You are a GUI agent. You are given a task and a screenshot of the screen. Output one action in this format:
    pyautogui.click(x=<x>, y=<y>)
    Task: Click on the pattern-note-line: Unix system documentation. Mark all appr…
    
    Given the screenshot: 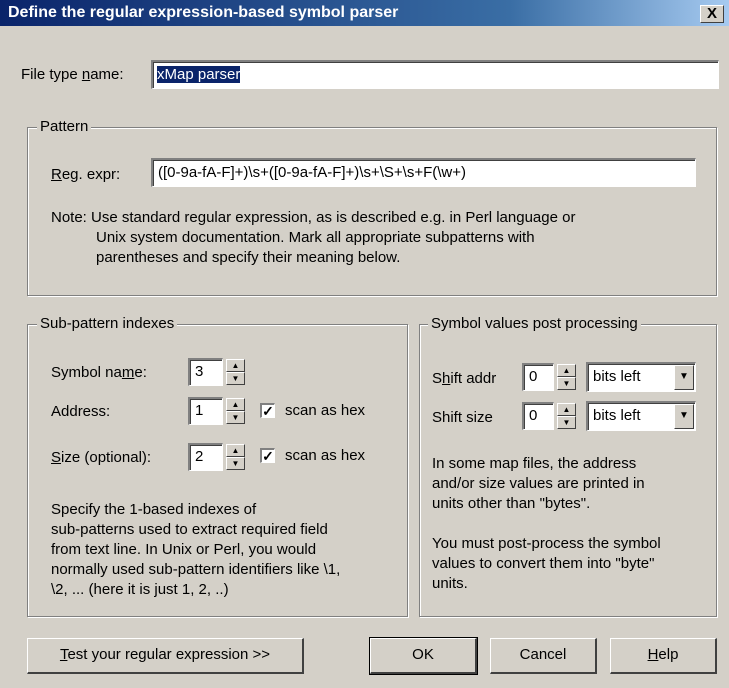 What is the action you would take?
    pyautogui.click(x=315, y=237)
    